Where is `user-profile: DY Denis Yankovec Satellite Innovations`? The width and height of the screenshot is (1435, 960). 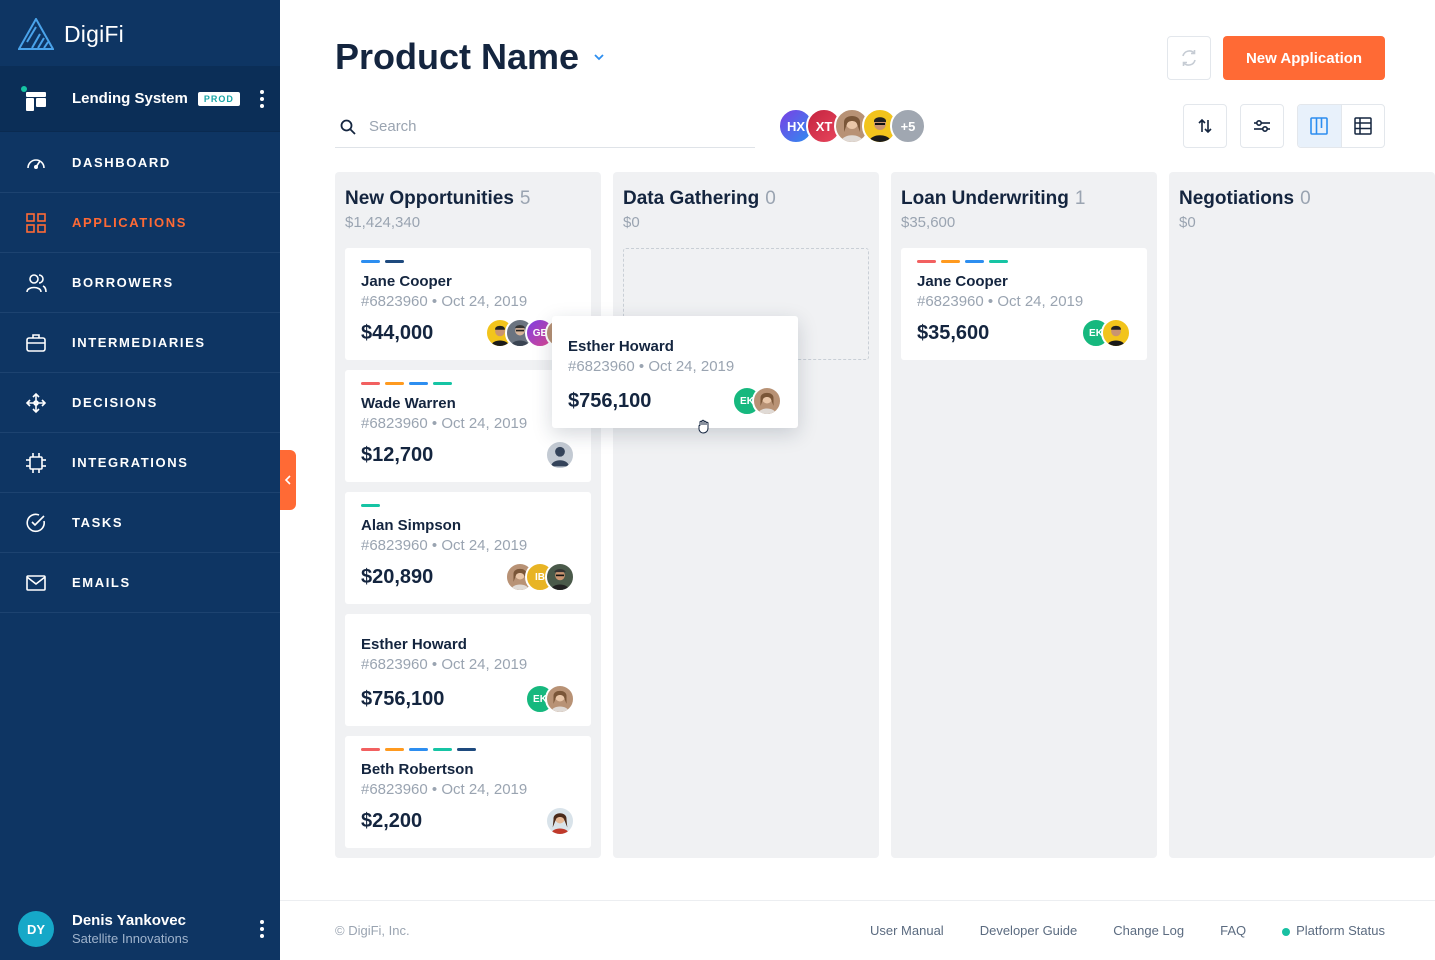 user-profile: DY Denis Yankovec Satellite Innovations is located at coordinates (140, 929).